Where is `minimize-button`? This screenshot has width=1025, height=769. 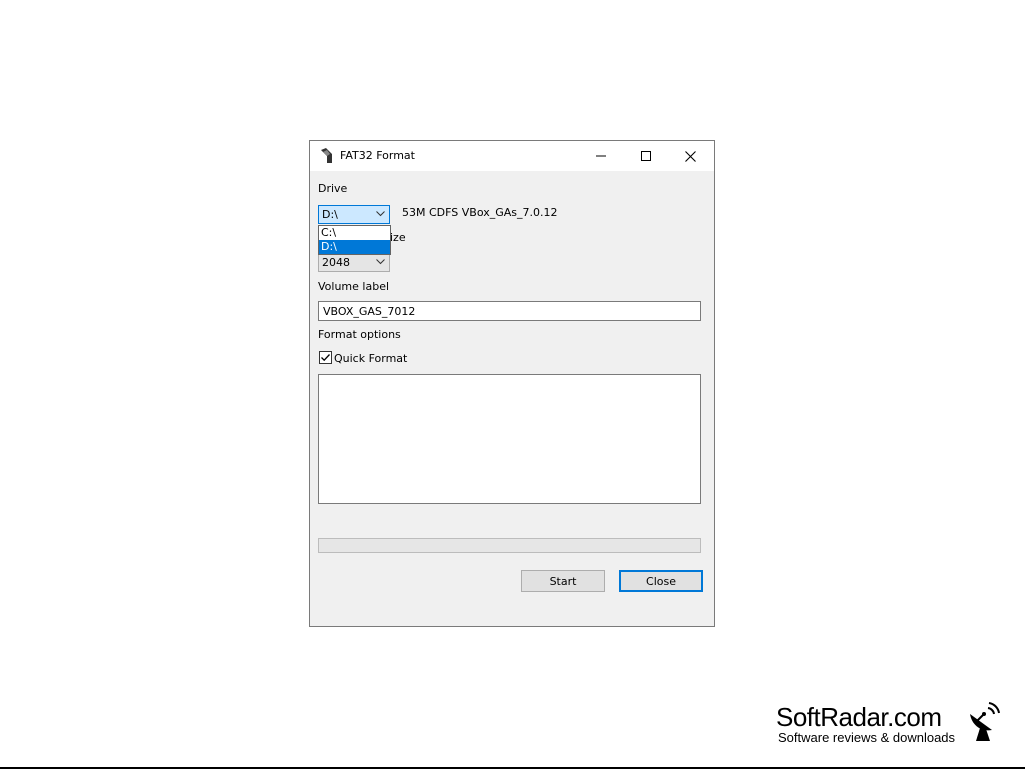
minimize-button is located at coordinates (600, 156).